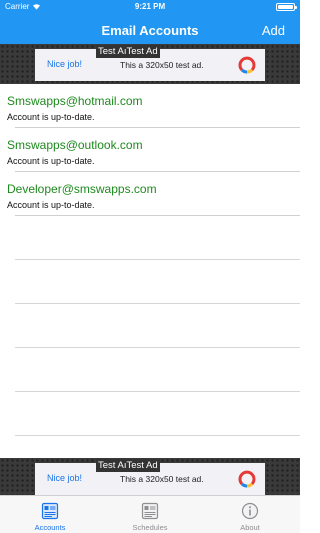 The height and width of the screenshot is (533, 320). Describe the element at coordinates (150, 511) in the screenshot. I see `schedules-icon` at that location.